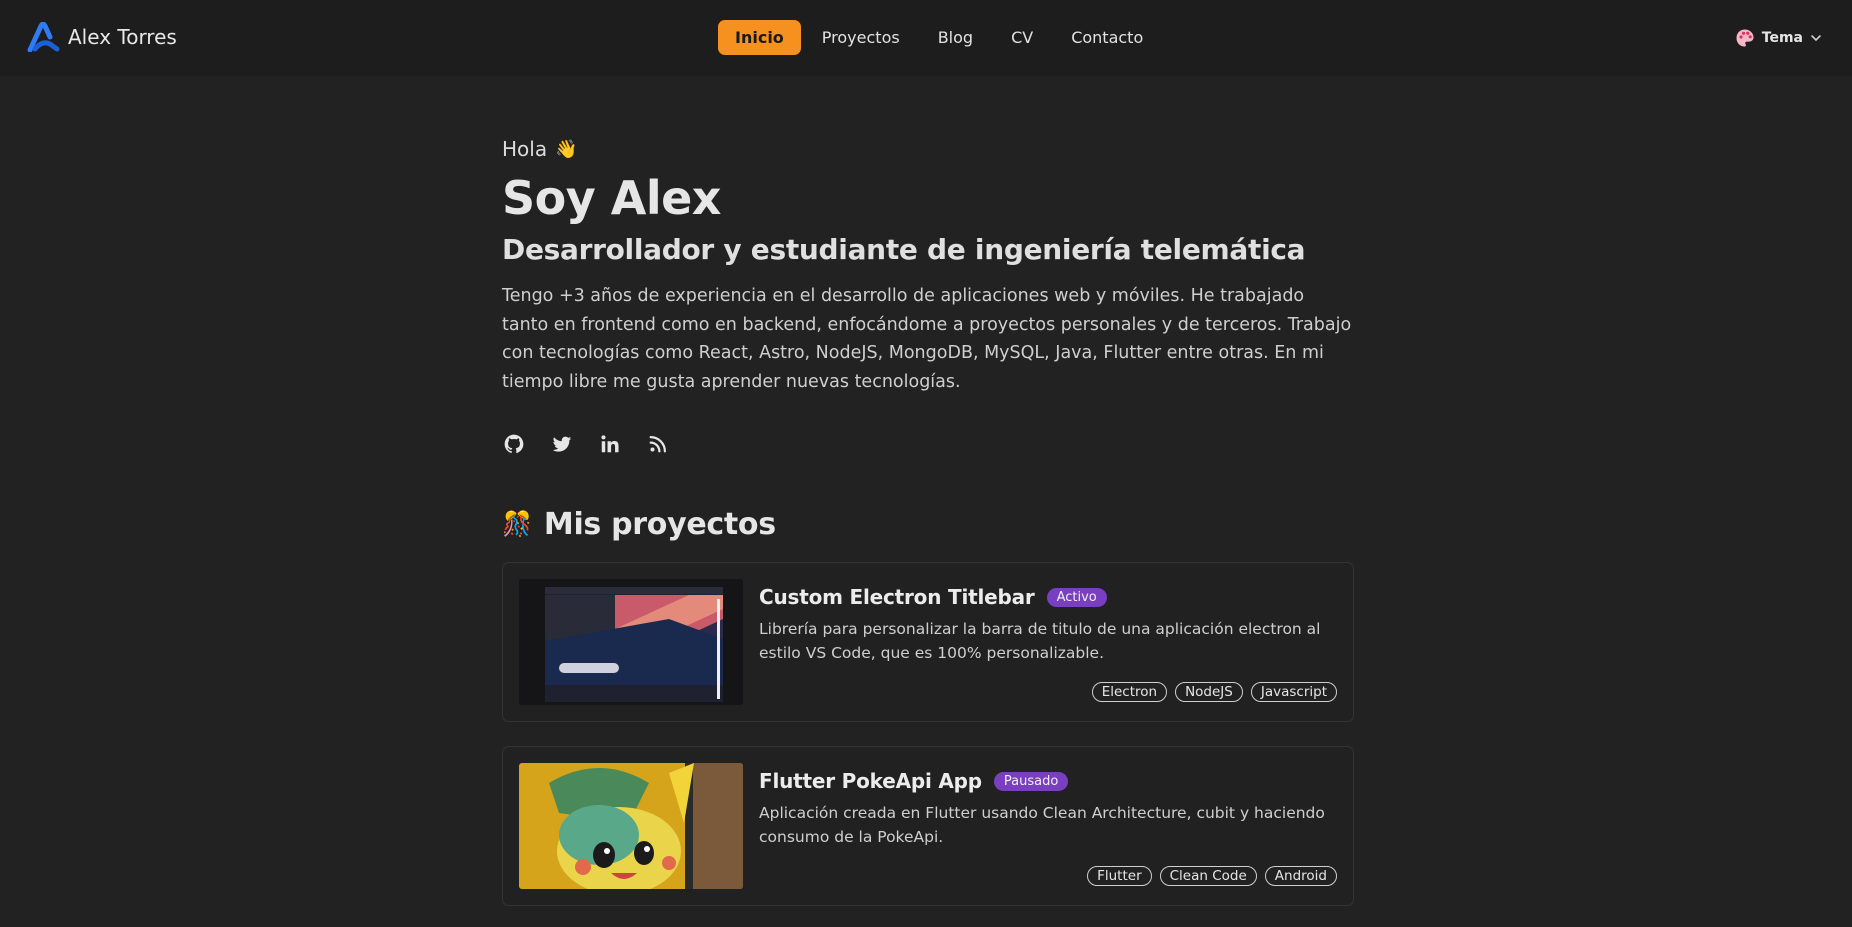 The image size is (1852, 927). I want to click on nav-item-cv: CV, so click(1022, 37).